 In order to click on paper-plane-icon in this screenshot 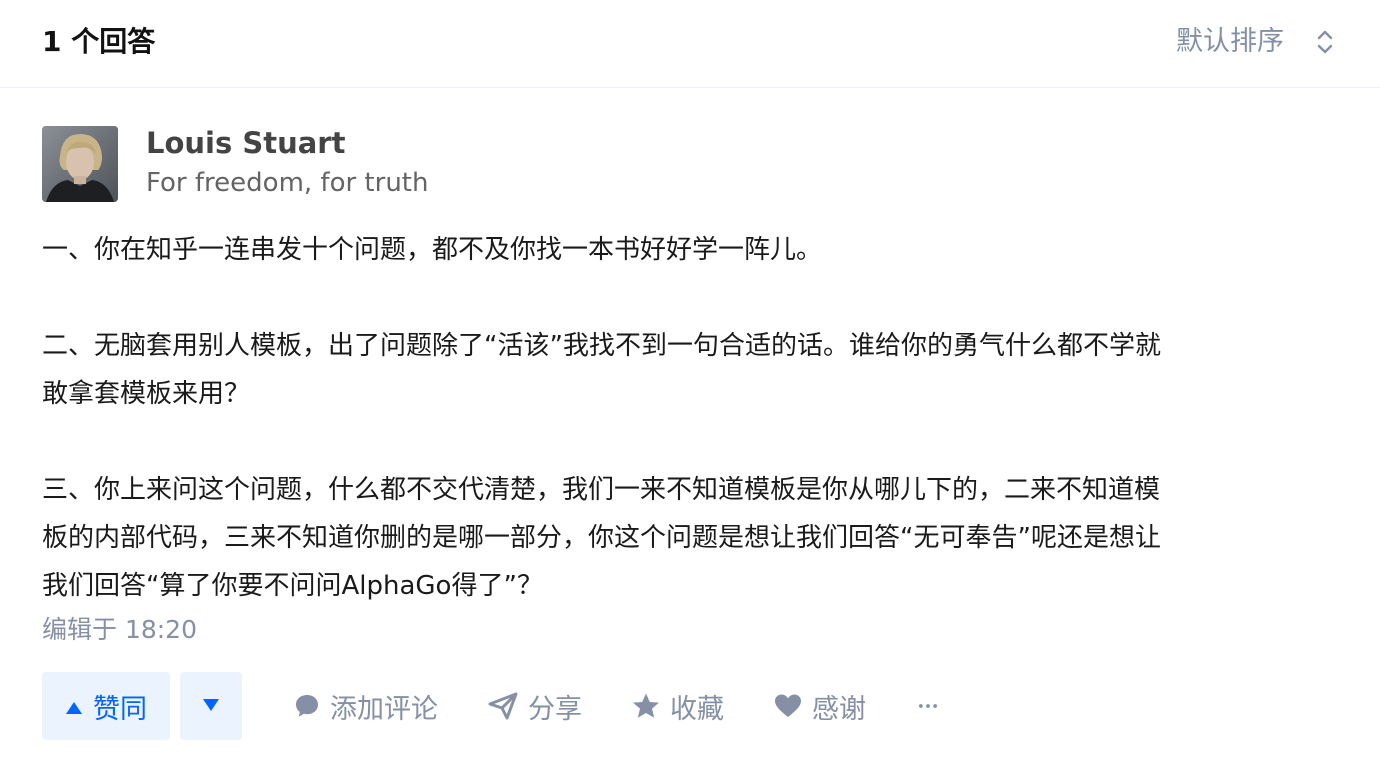, I will do `click(503, 706)`.